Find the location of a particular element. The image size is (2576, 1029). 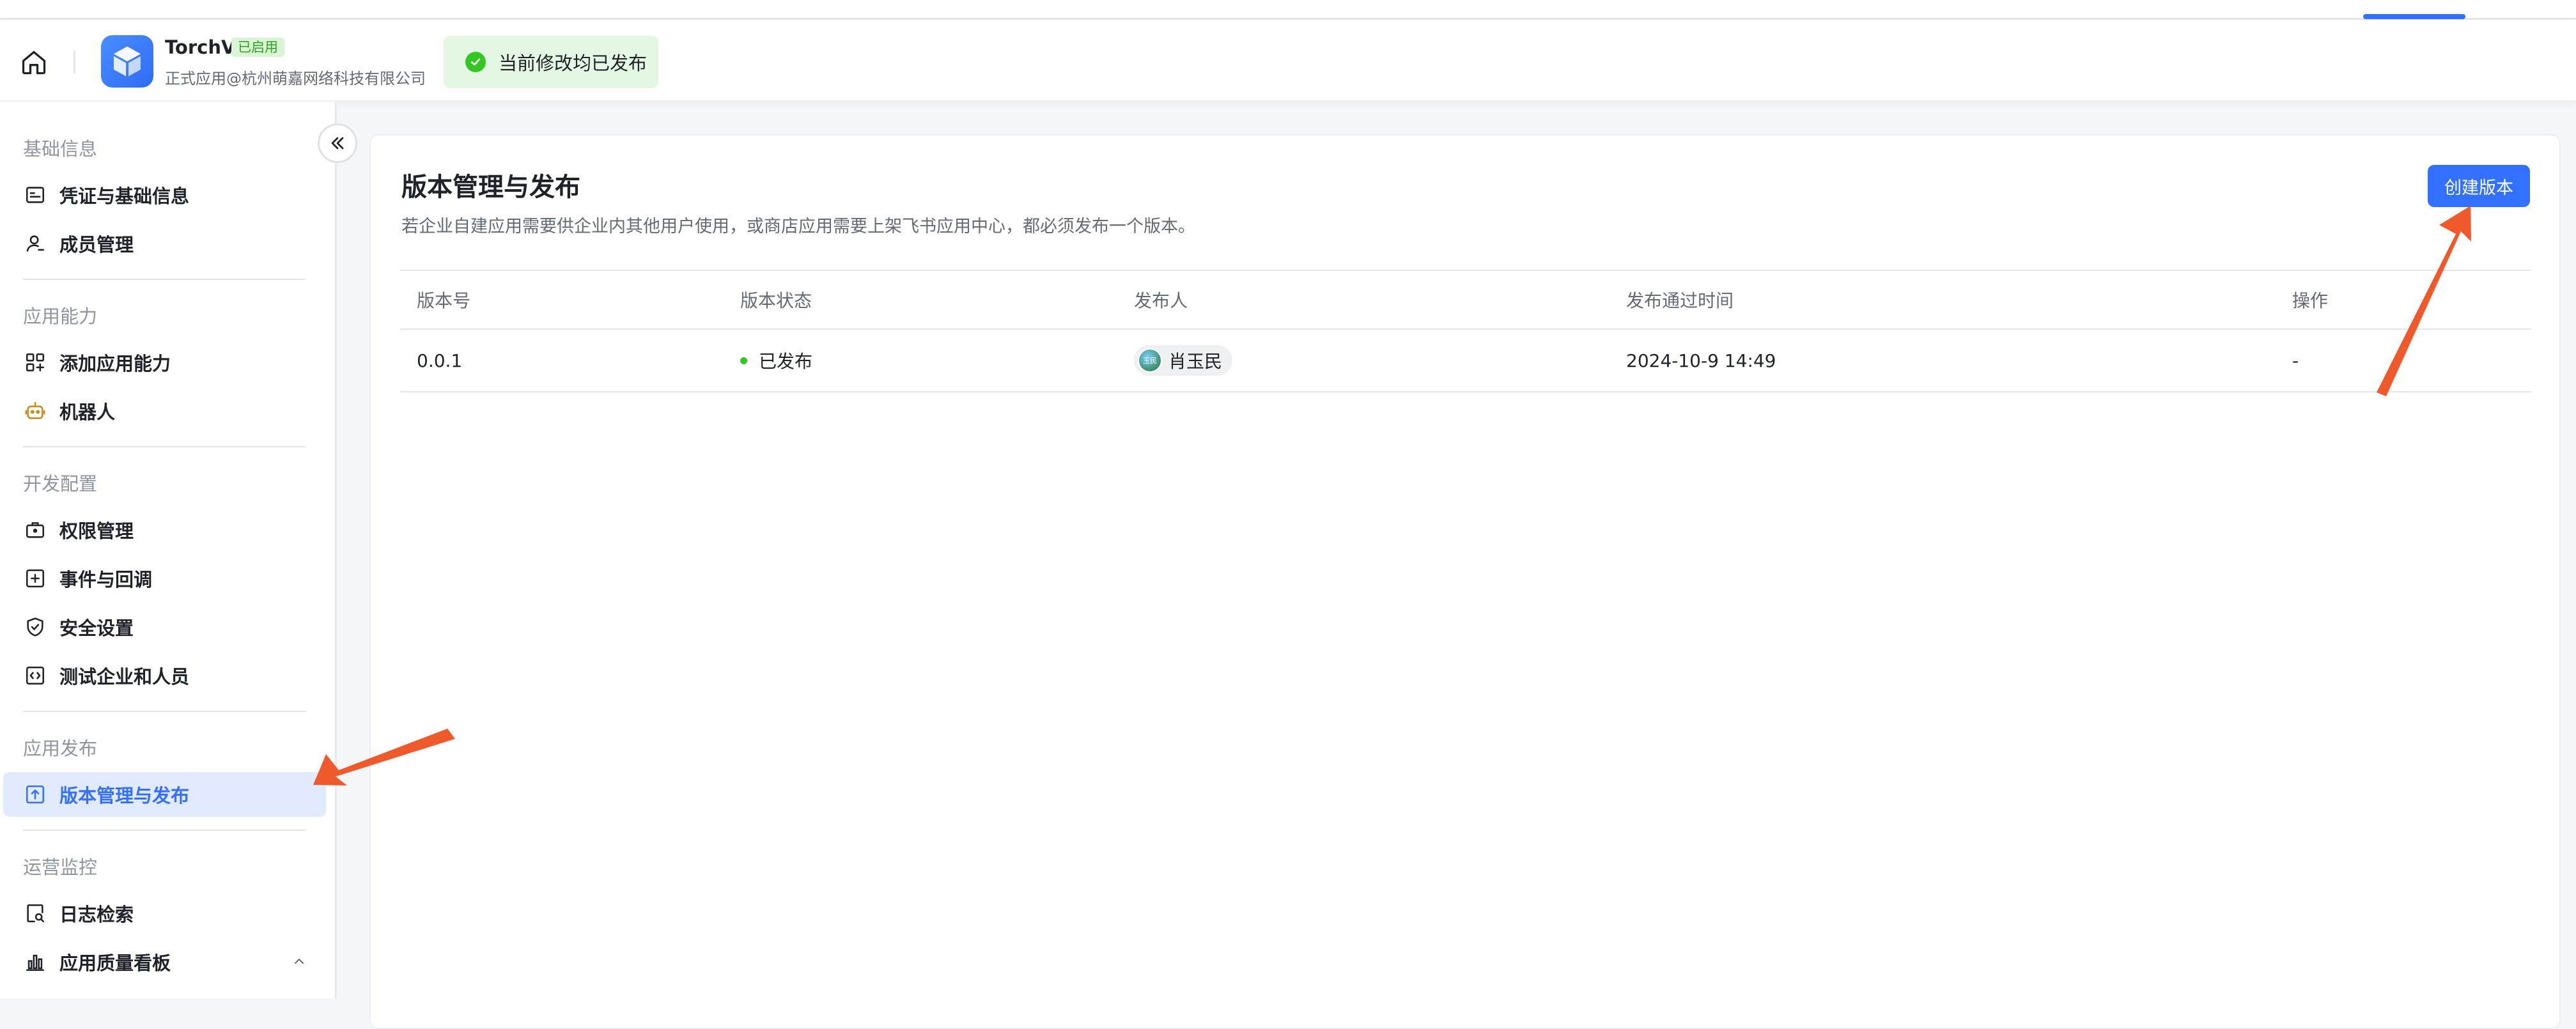

version-number: 0.0.1 is located at coordinates (440, 360).